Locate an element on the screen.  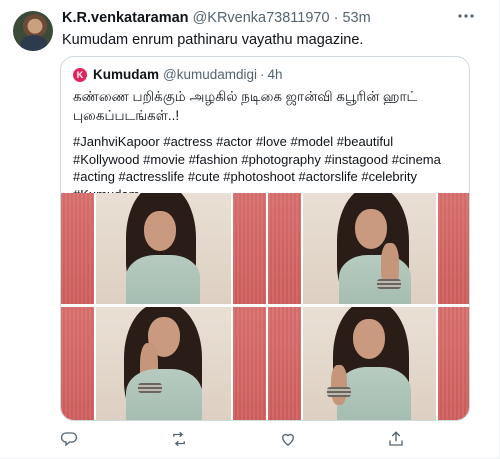
heart-icon is located at coordinates (289, 440).